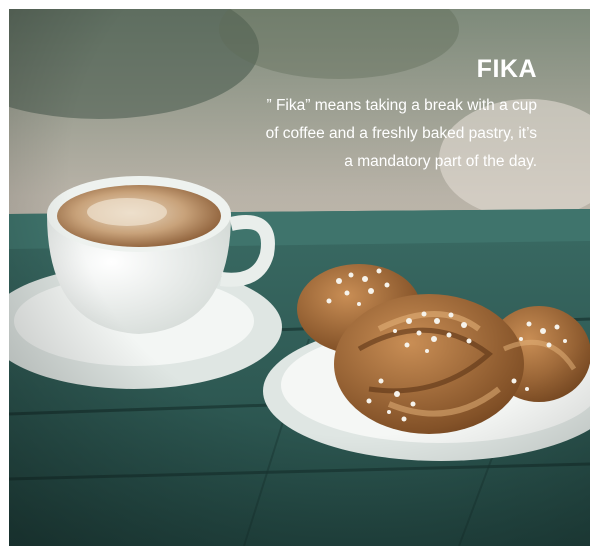  What do you see at coordinates (401, 105) in the screenshot?
I see `caption-line: ” Fika” means taking a break with a cup` at bounding box center [401, 105].